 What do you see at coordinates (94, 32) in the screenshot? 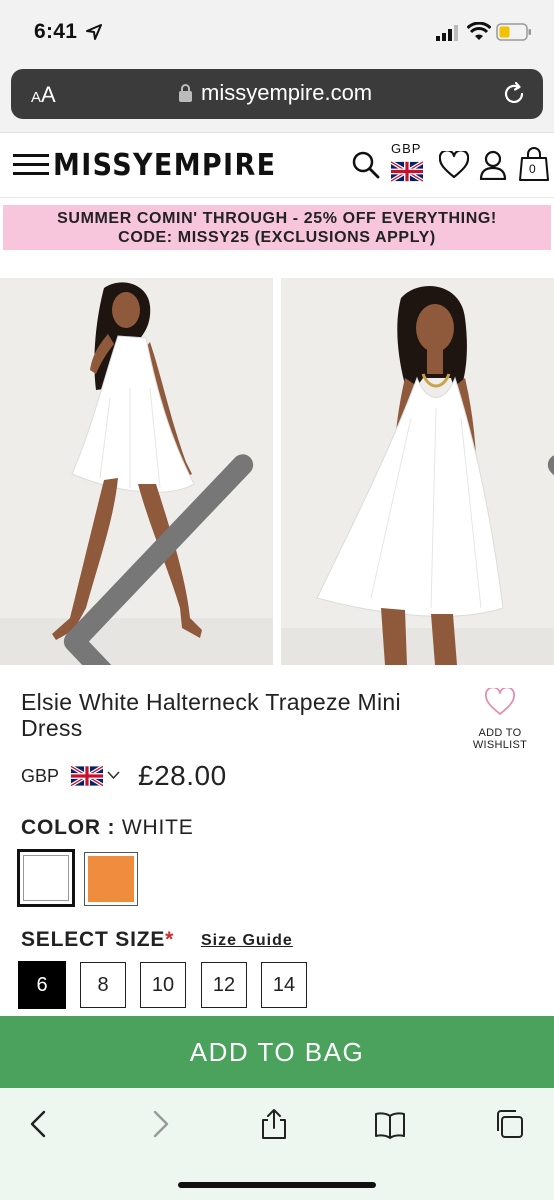
I see `location-arrow-icon` at bounding box center [94, 32].